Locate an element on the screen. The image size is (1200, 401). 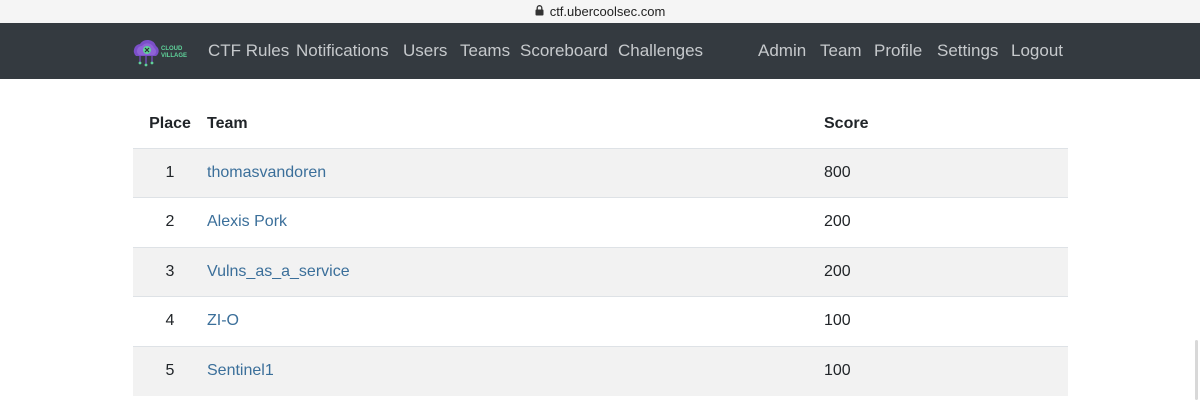
svg-text: CLOUD is located at coordinates (172, 49).